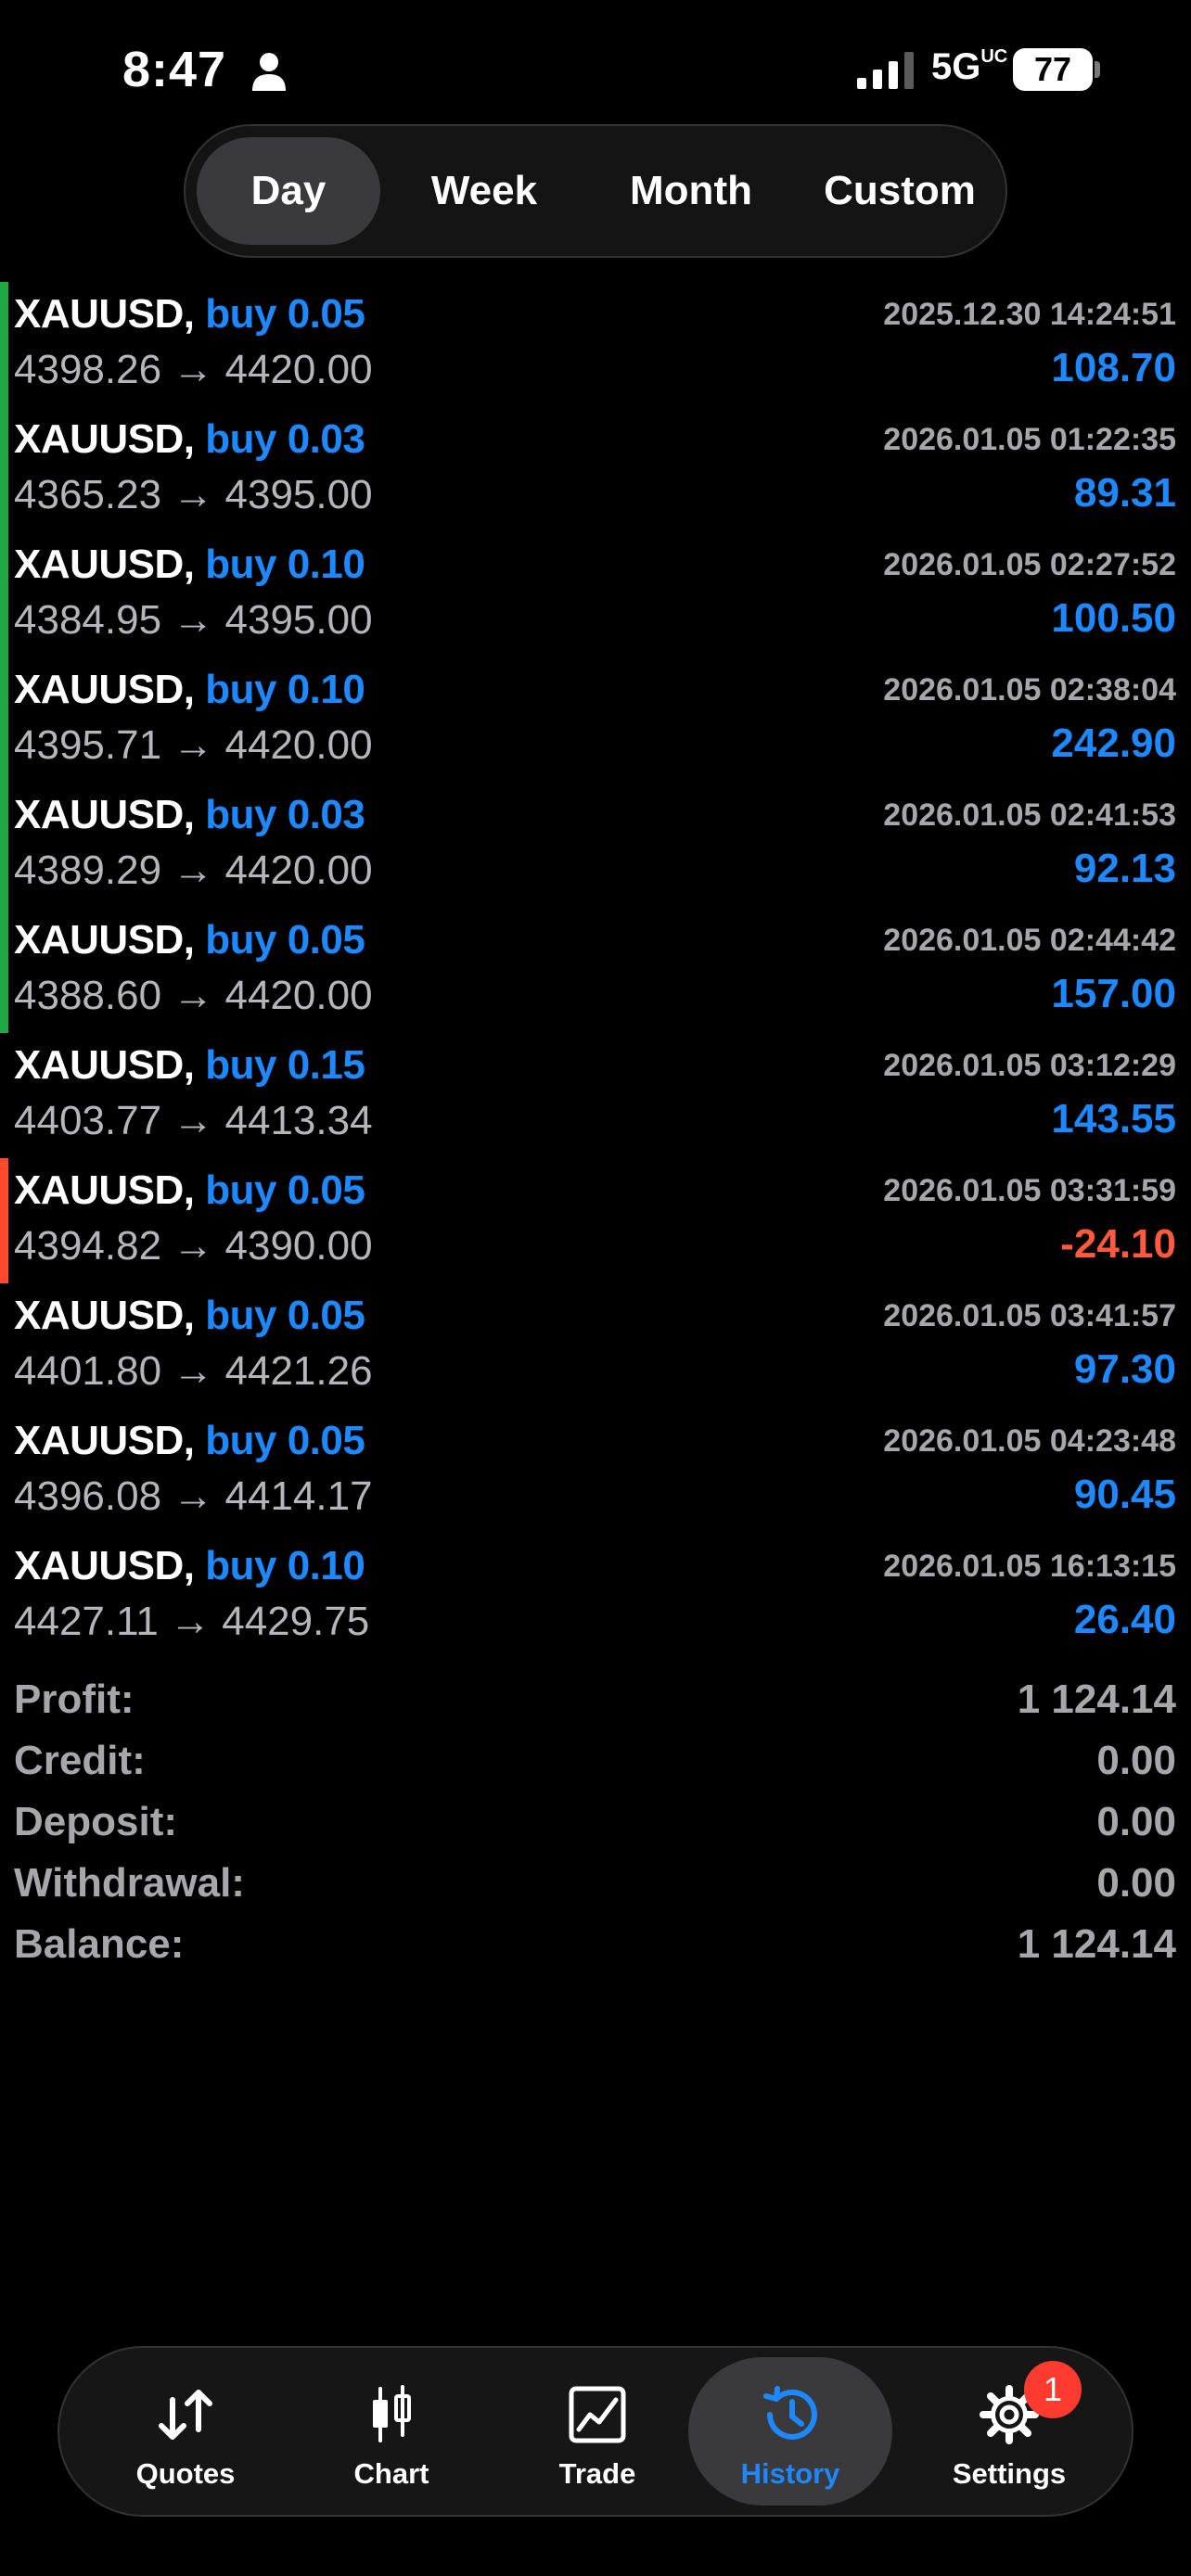  I want to click on trade-chart-icon, so click(597, 2414).